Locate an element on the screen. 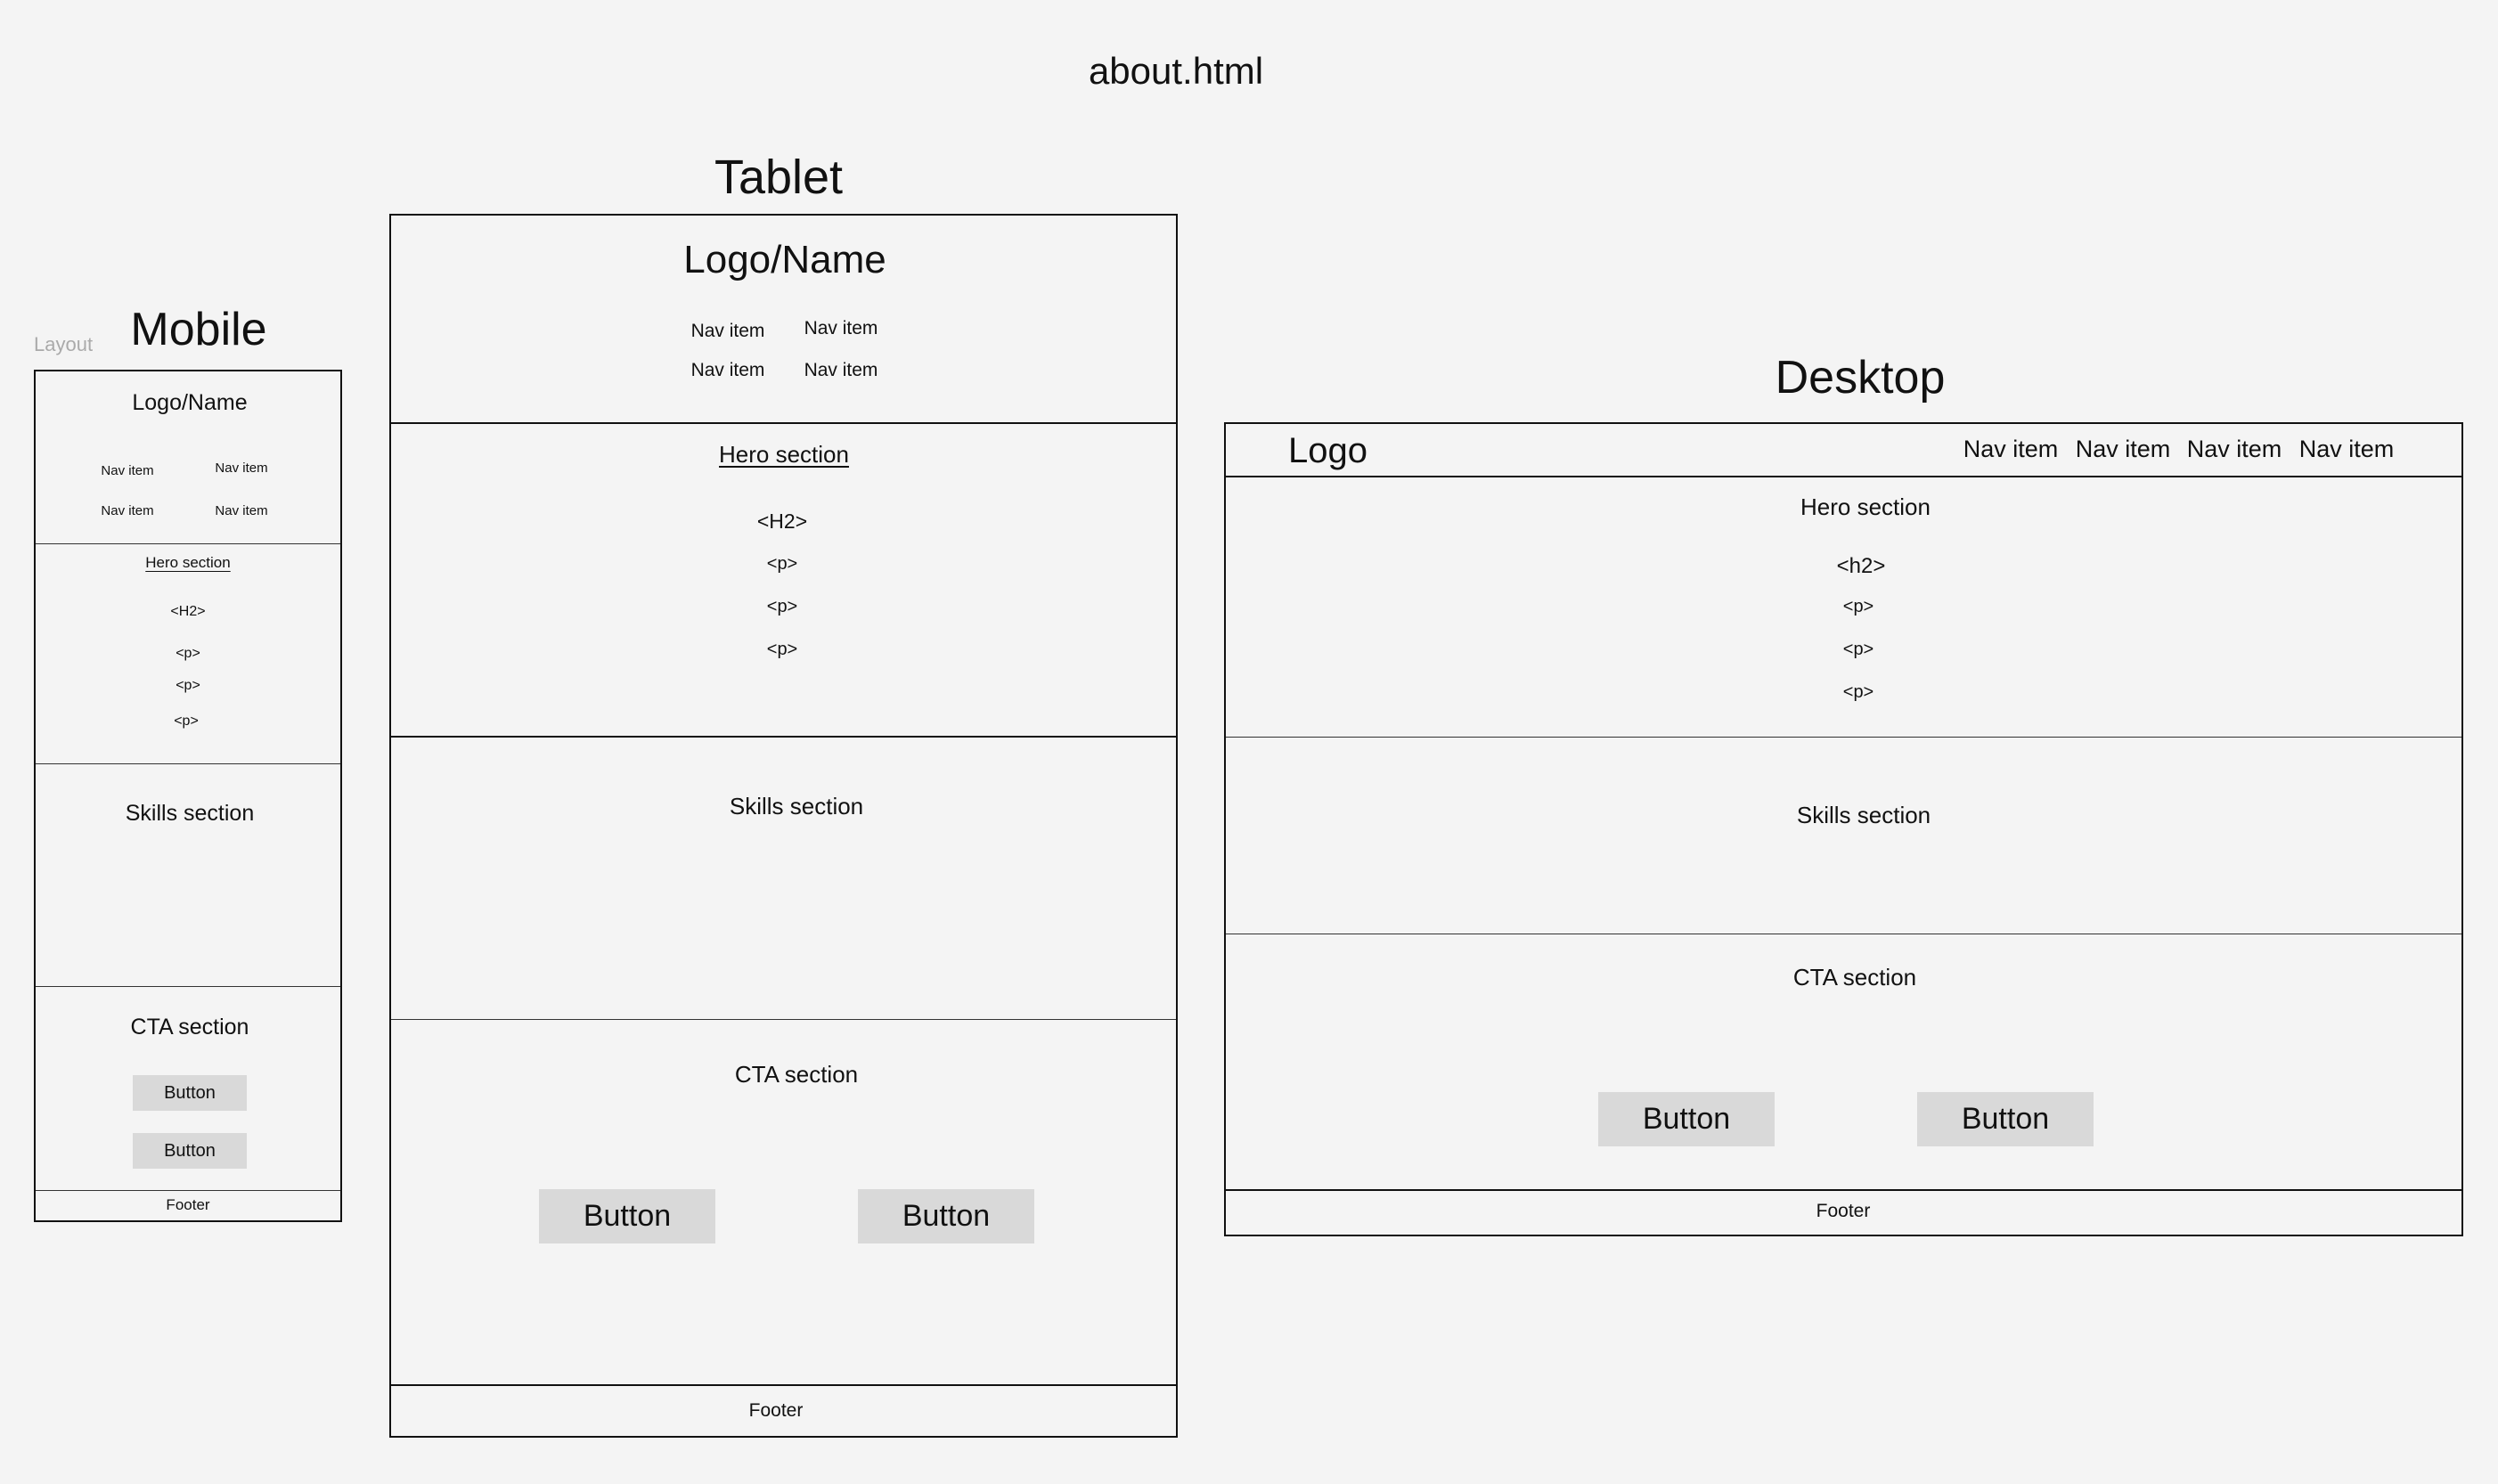 This screenshot has width=2498, height=1484. tablet-cta-button-2: Button is located at coordinates (946, 1216).